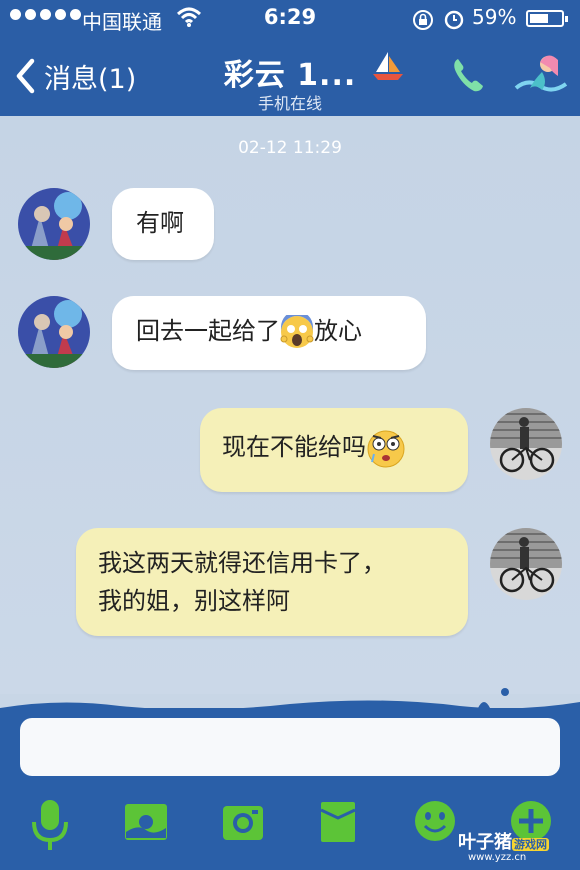 The image size is (580, 870). I want to click on sailboat-icon, so click(388, 66).